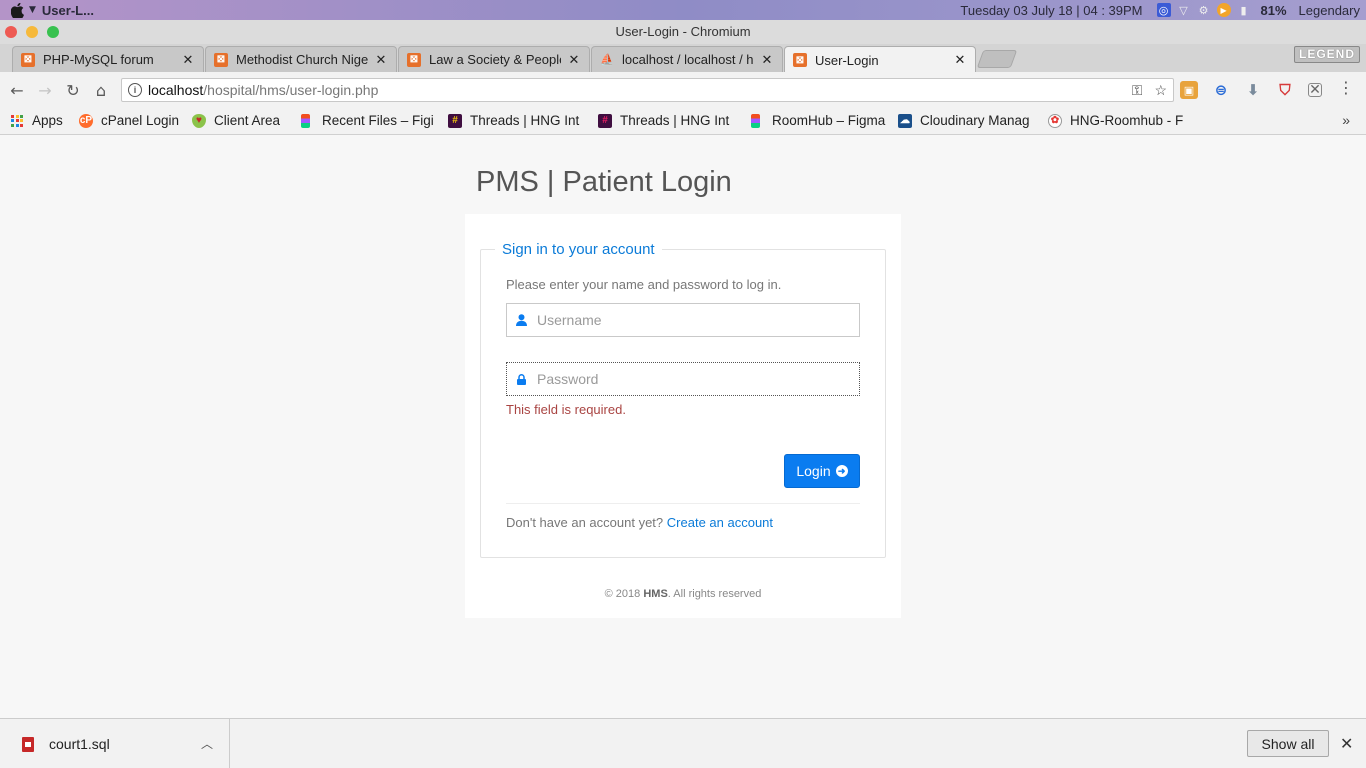 The image size is (1366, 768). I want to click on bookmark-label: Recent Files – Figi, so click(378, 120).